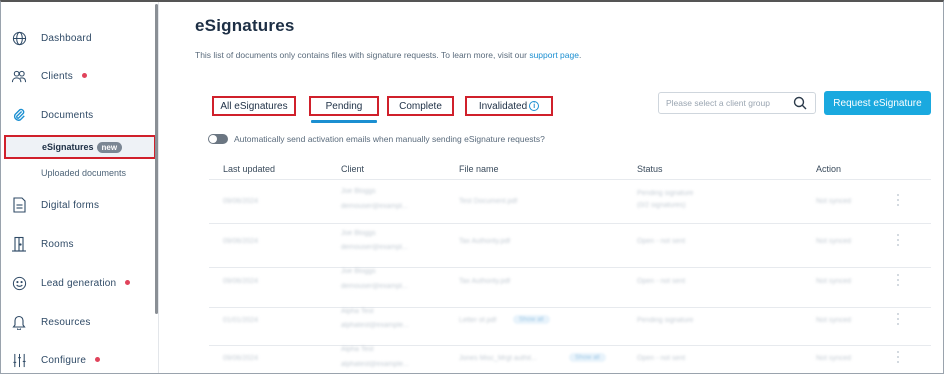  Describe the element at coordinates (78, 76) in the screenshot. I see `sidebar-item-clients: Clients` at that location.